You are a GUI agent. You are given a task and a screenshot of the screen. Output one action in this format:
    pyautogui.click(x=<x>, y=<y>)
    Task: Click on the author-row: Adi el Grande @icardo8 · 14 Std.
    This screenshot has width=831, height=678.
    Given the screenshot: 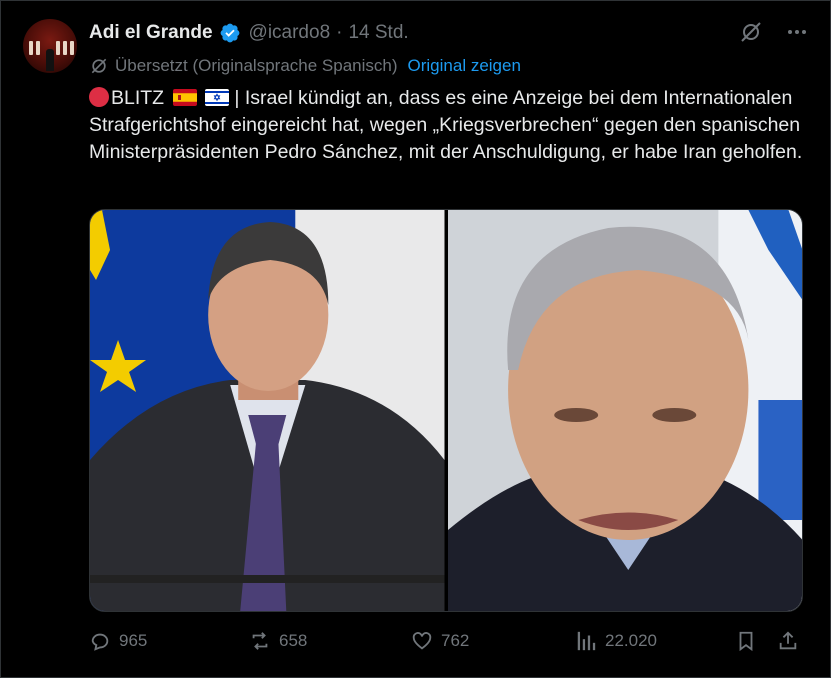 What is the action you would take?
    pyautogui.click(x=249, y=33)
    